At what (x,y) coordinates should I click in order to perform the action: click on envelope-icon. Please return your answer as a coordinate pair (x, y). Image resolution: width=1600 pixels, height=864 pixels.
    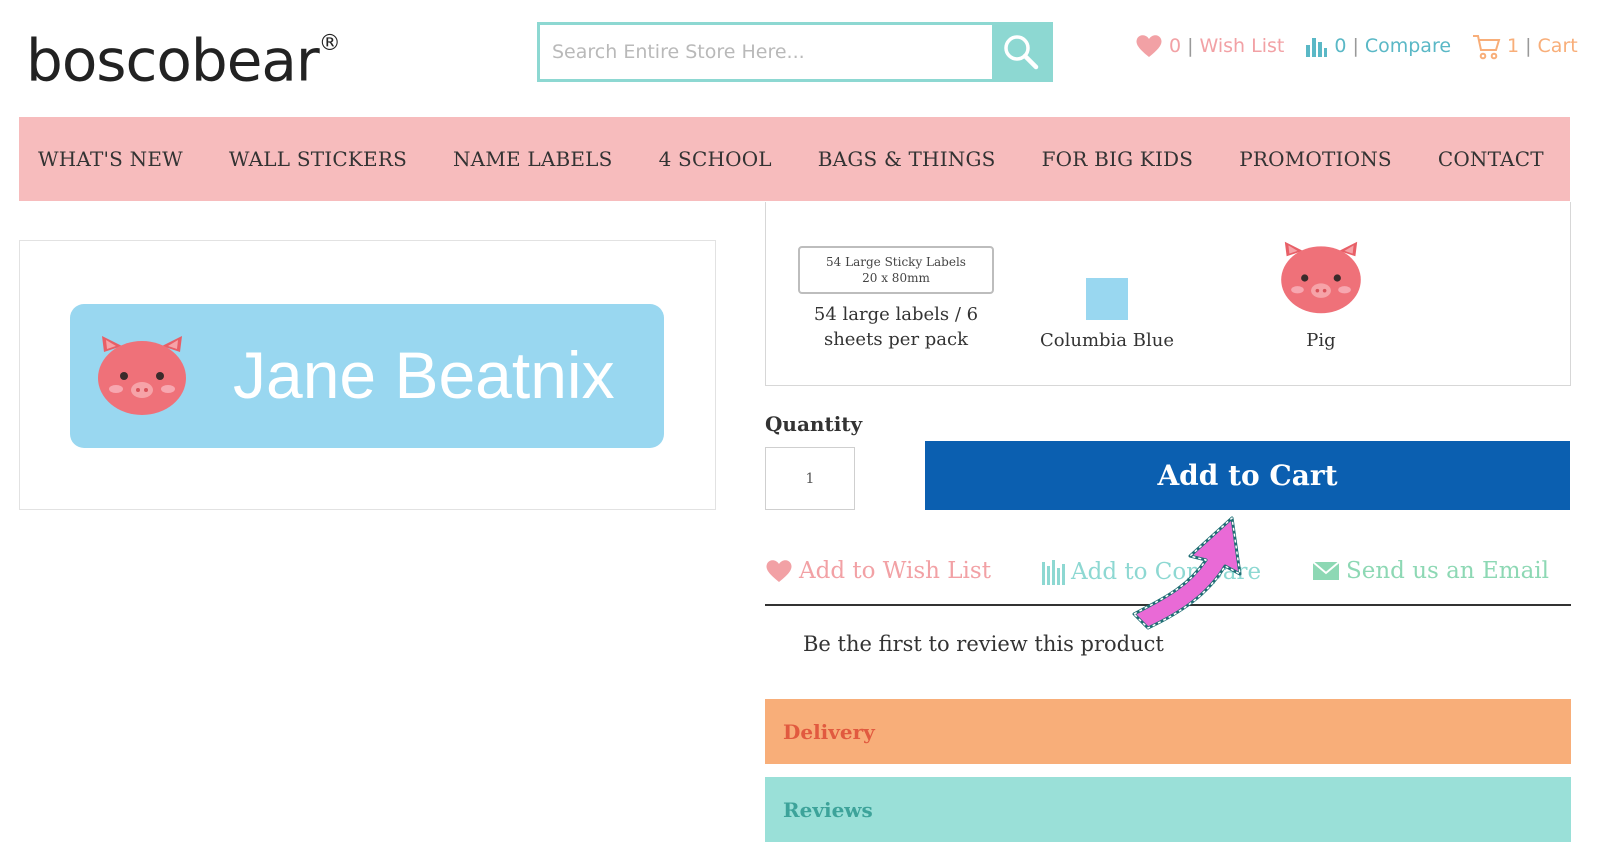
    Looking at the image, I should click on (1326, 570).